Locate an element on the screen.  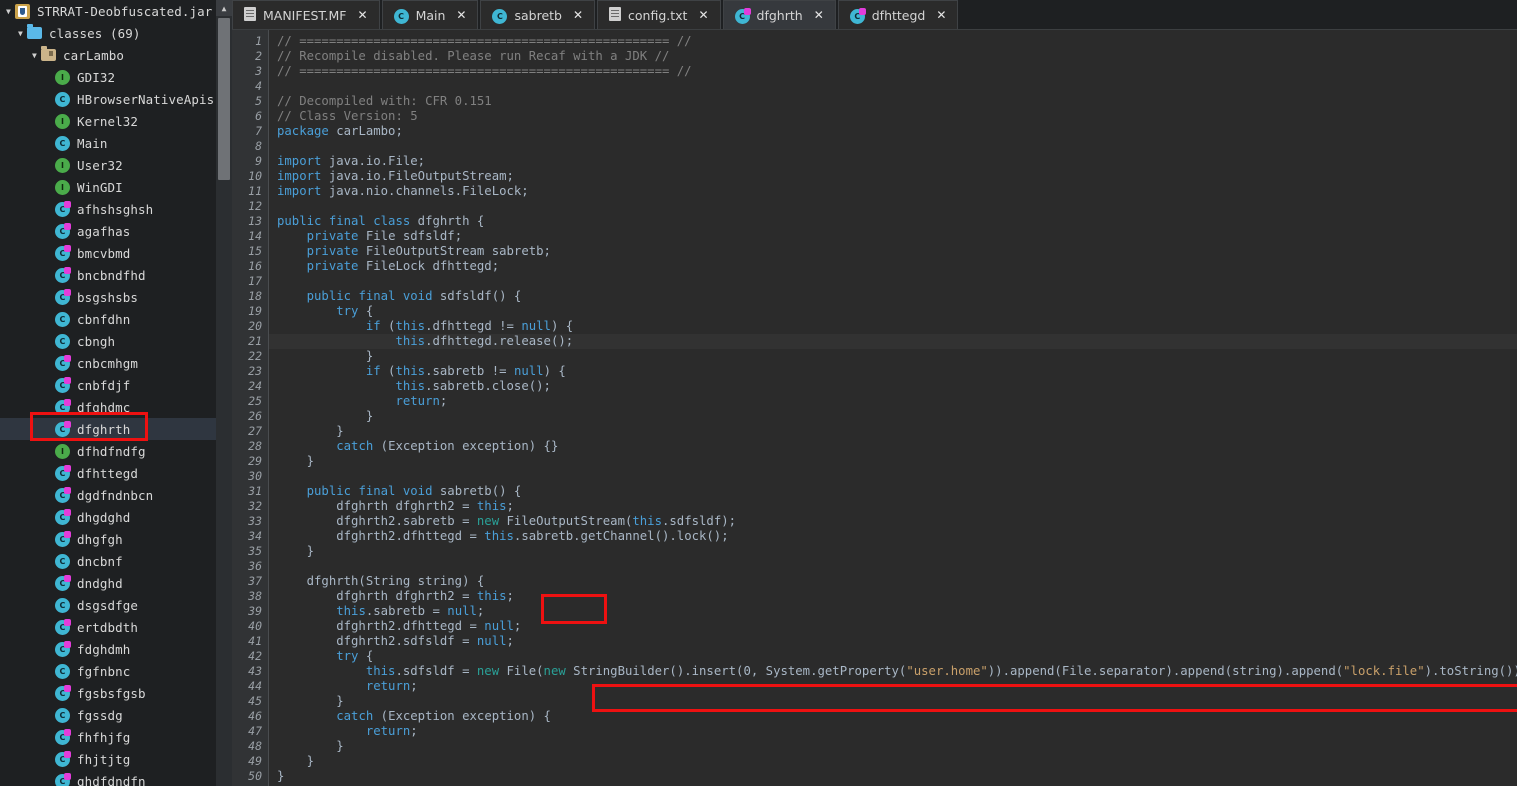
code-line: dfghrth2.sdfsldf = null; is located at coordinates (893, 641).